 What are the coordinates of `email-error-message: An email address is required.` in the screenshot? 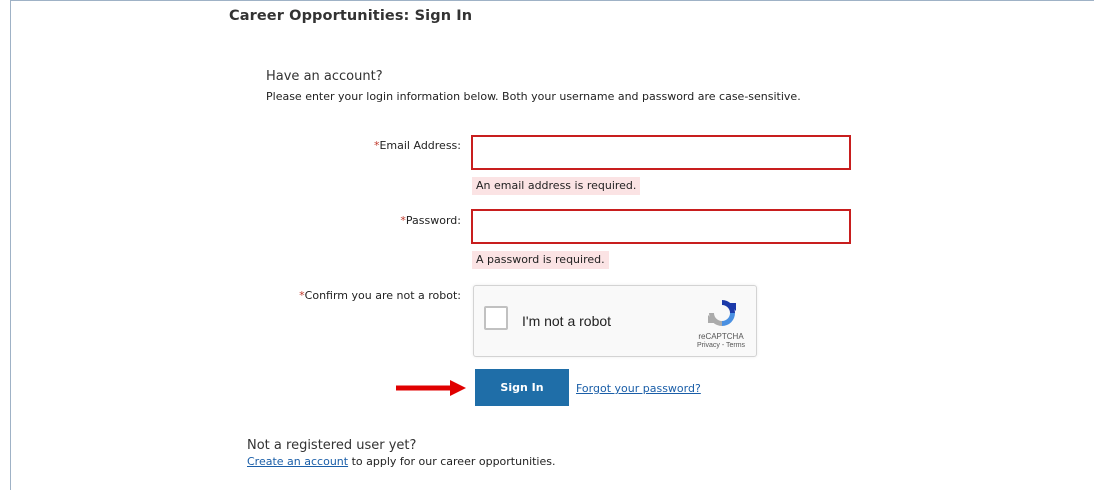 It's located at (556, 186).